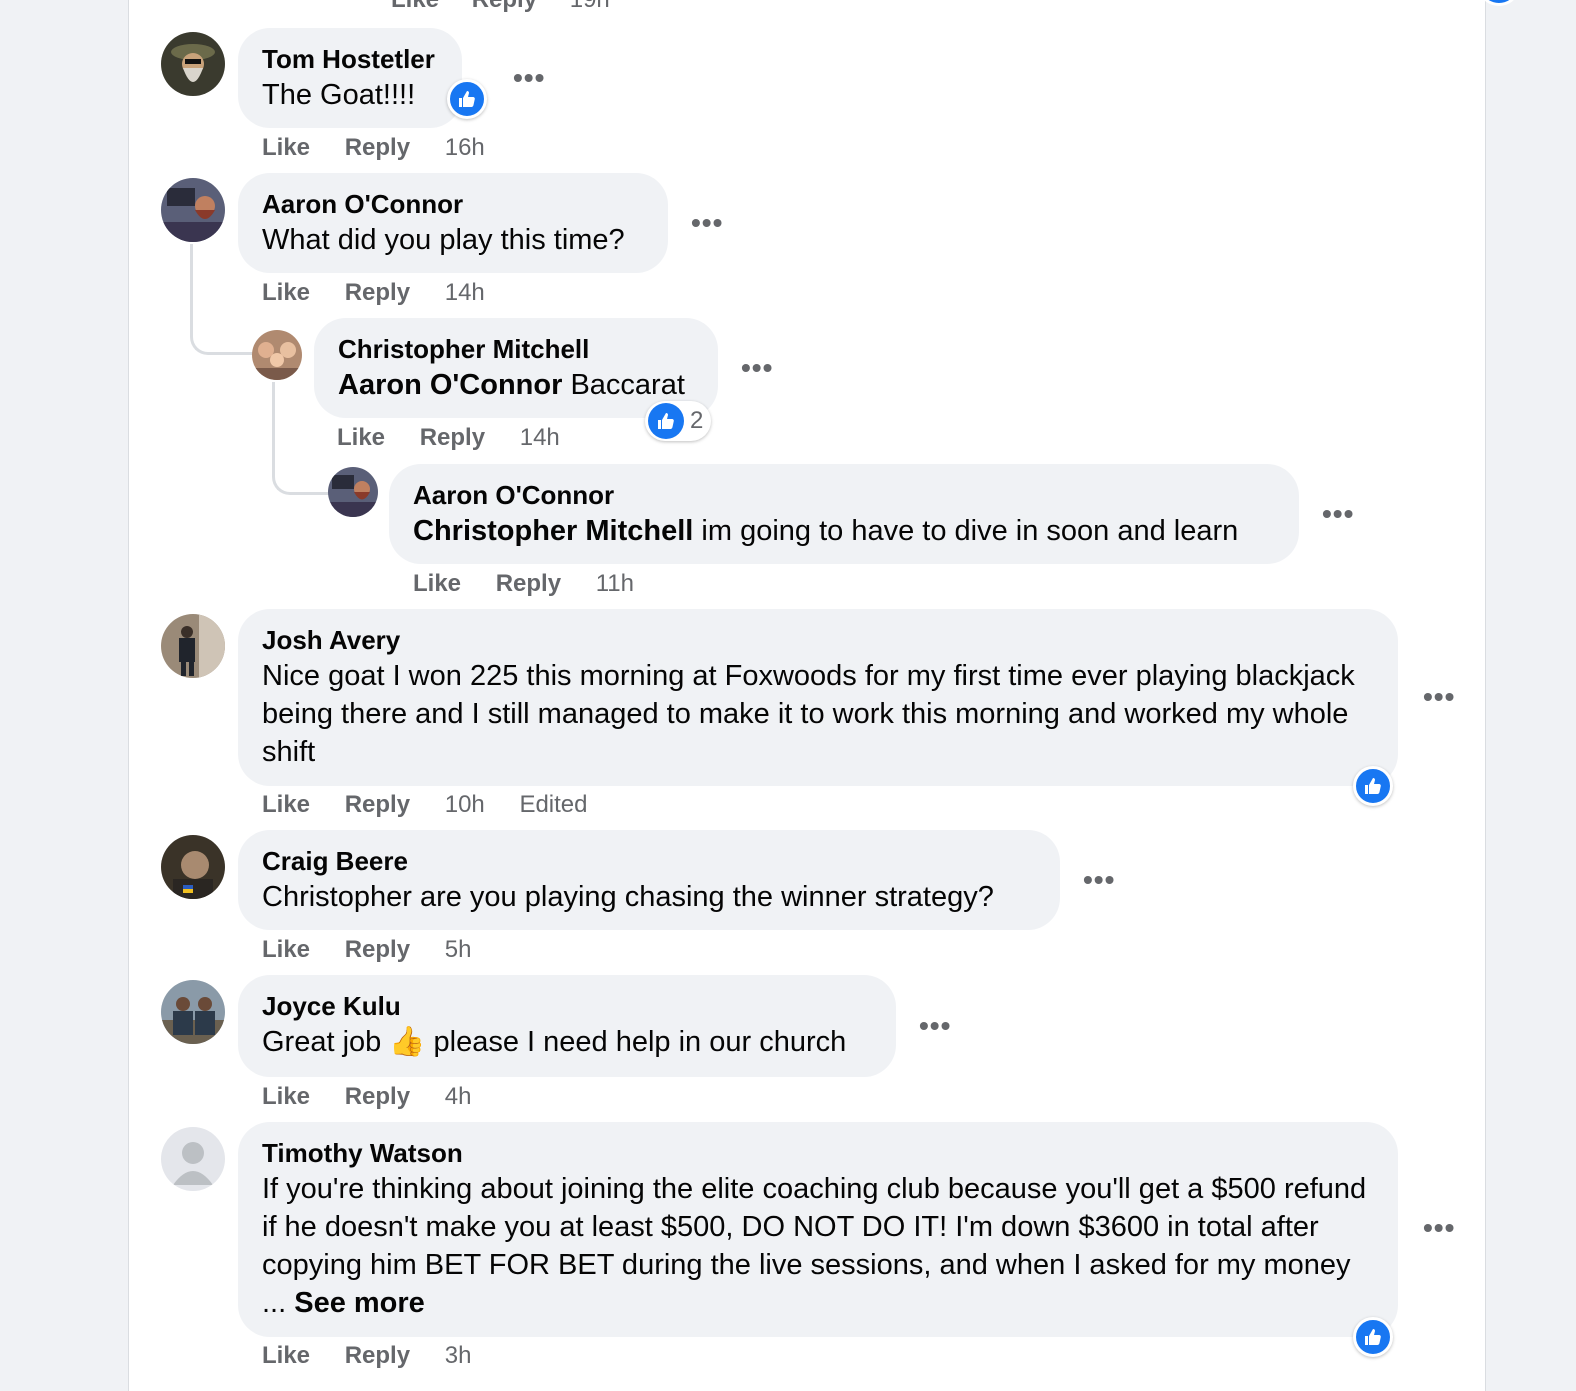  Describe the element at coordinates (553, 804) in the screenshot. I see `edited-label: Edited` at that location.